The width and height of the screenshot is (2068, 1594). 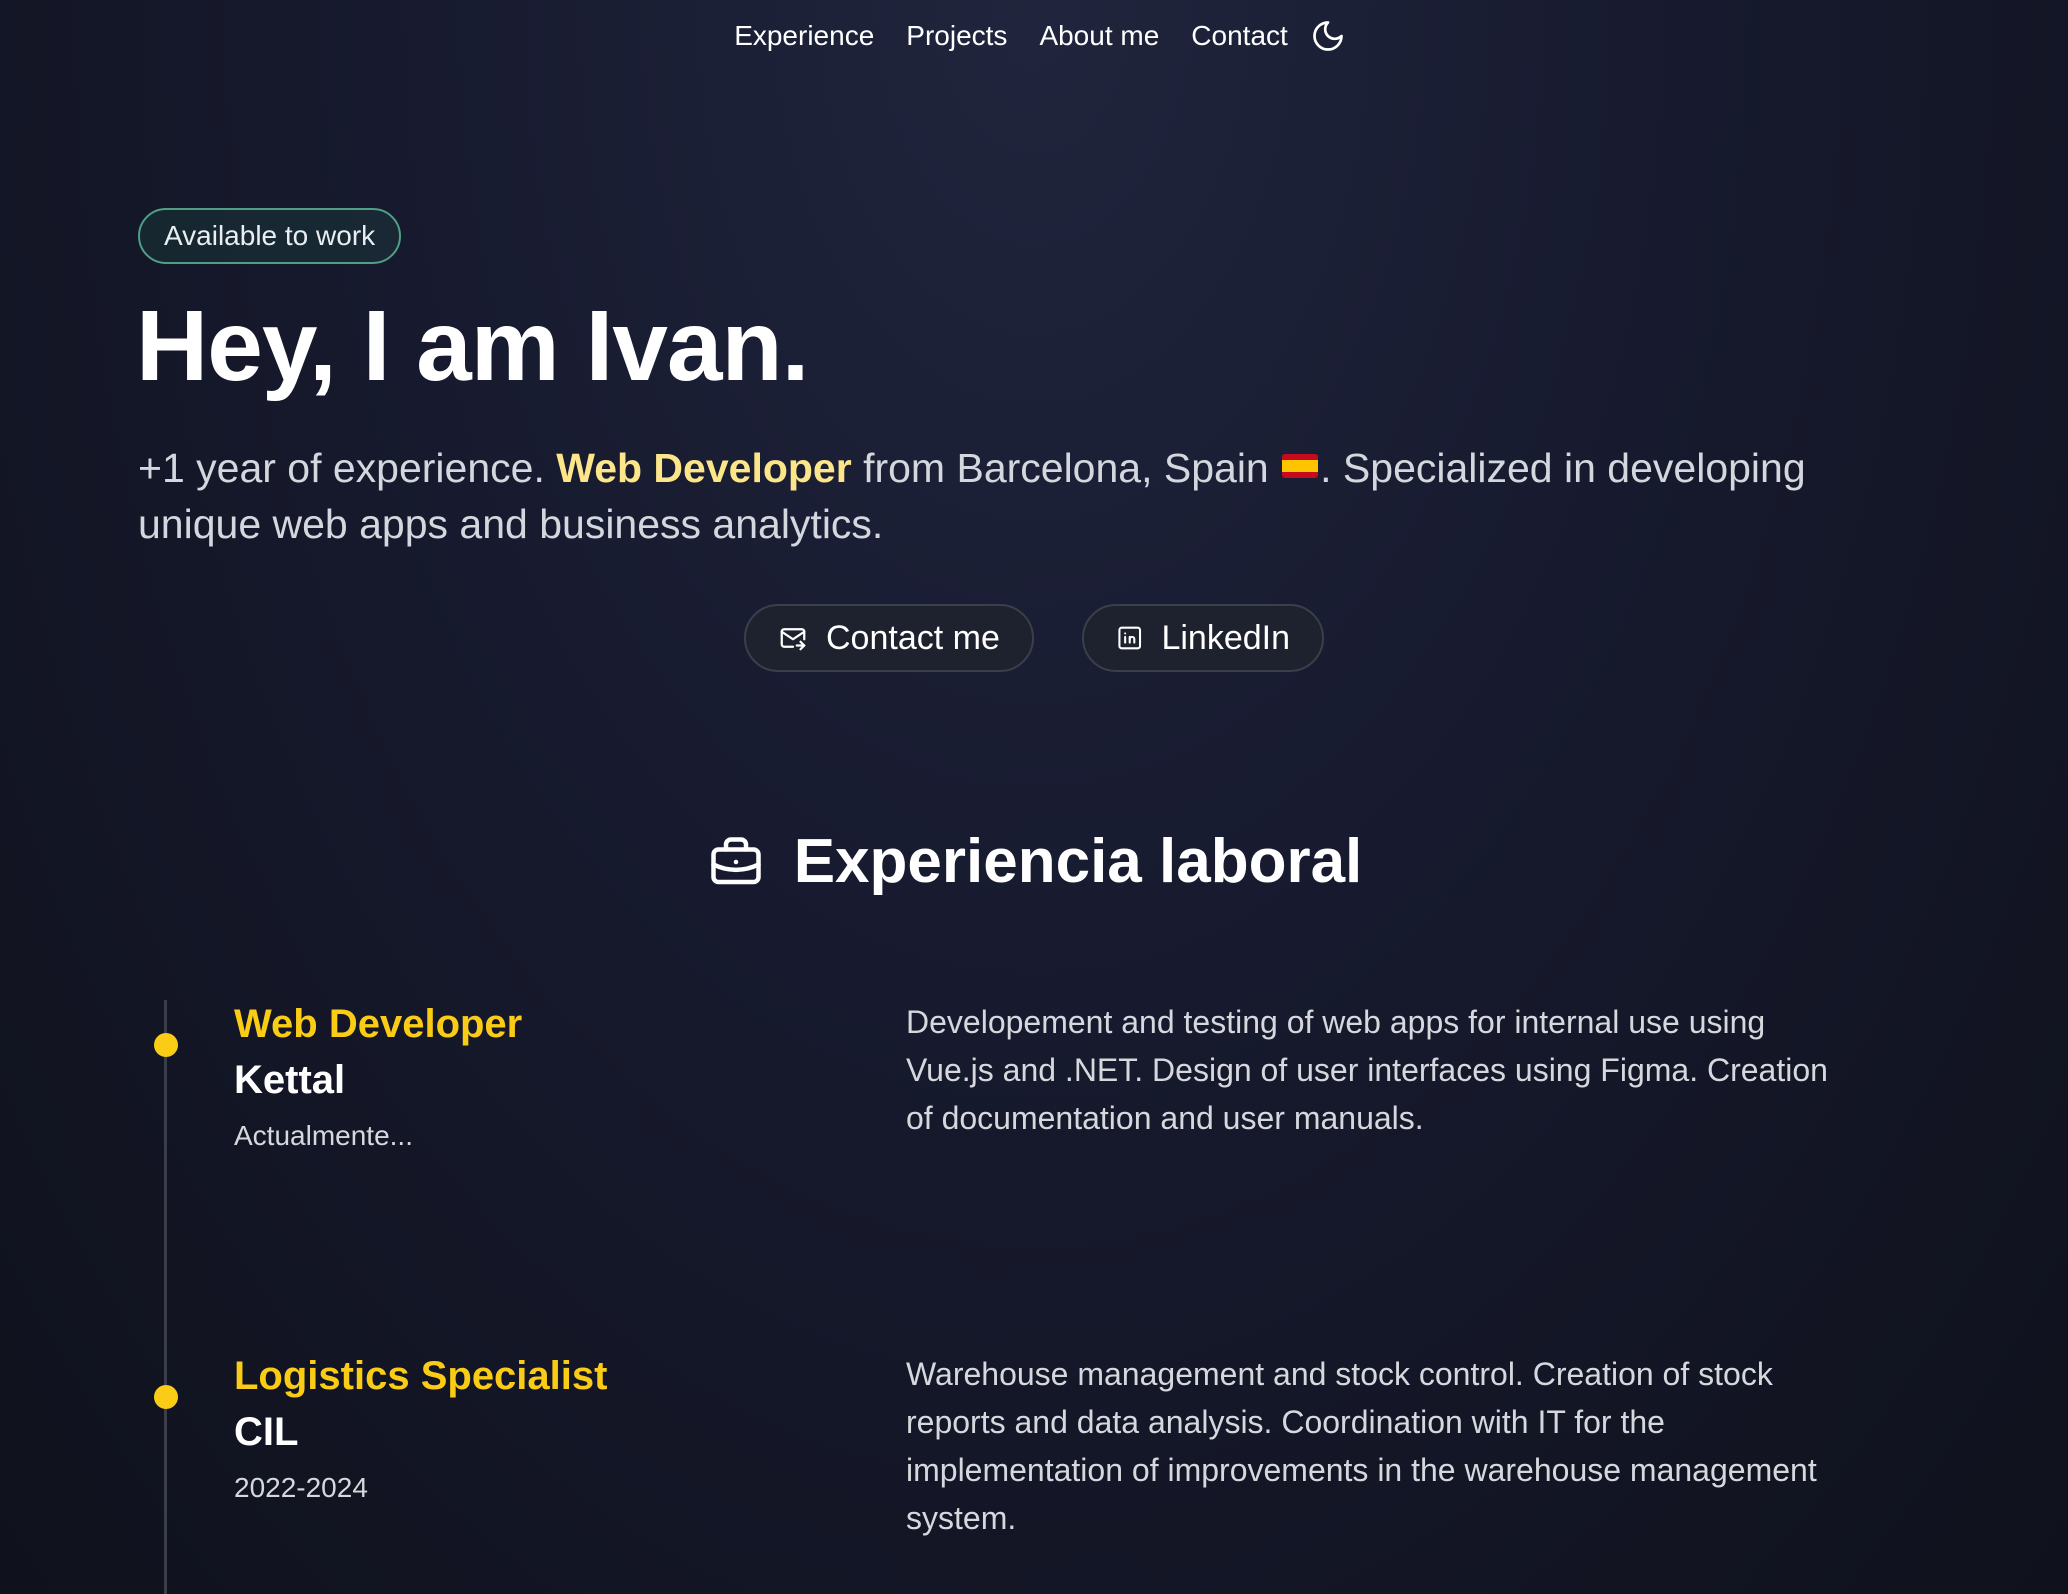 I want to click on job-date: 2022-2024, so click(x=301, y=1487).